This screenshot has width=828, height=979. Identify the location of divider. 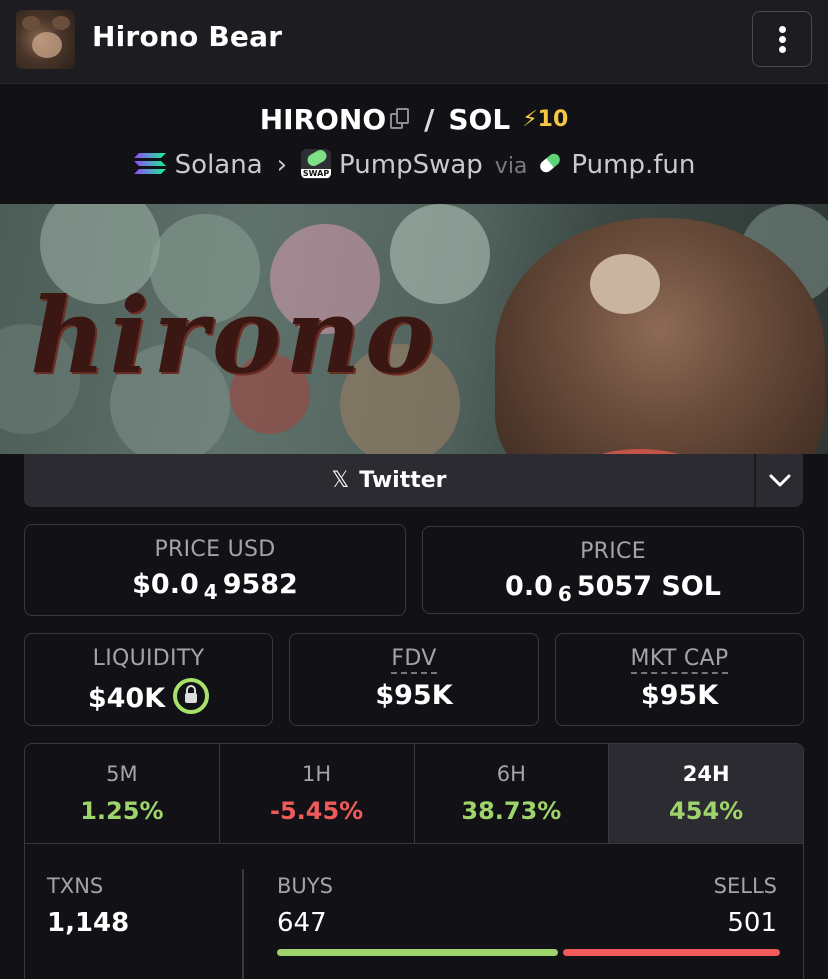
(243, 924).